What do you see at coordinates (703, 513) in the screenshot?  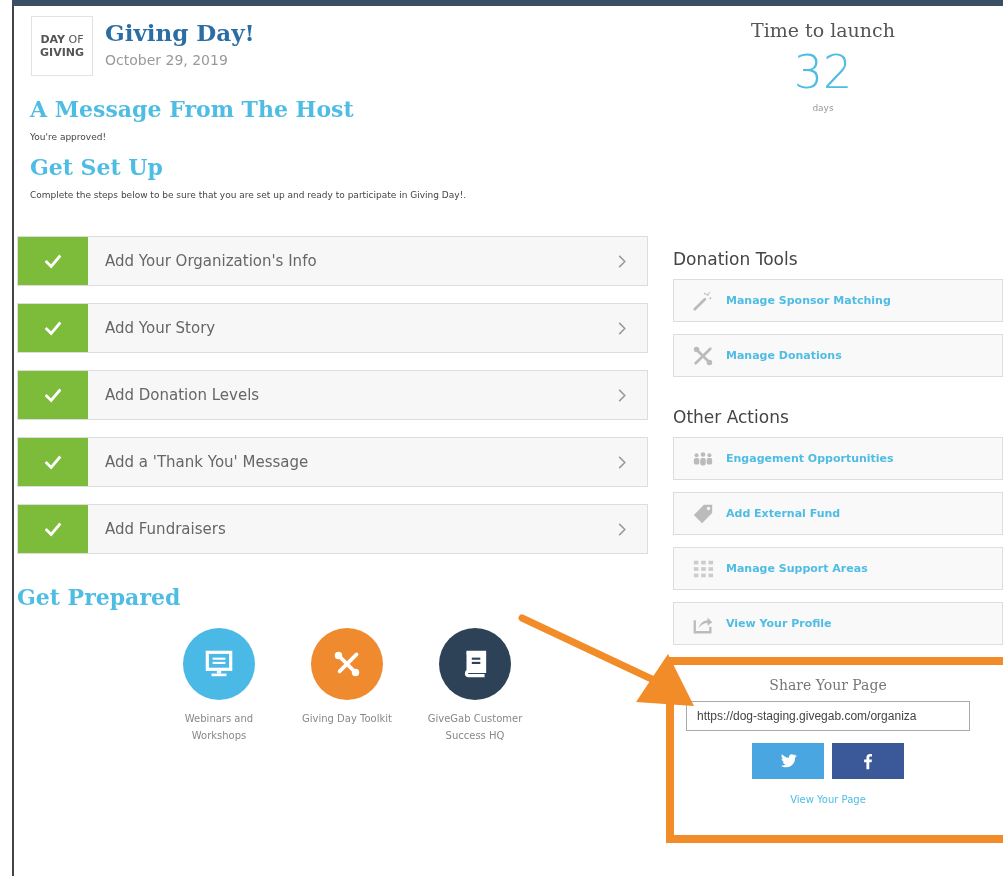 I see `tag-icon` at bounding box center [703, 513].